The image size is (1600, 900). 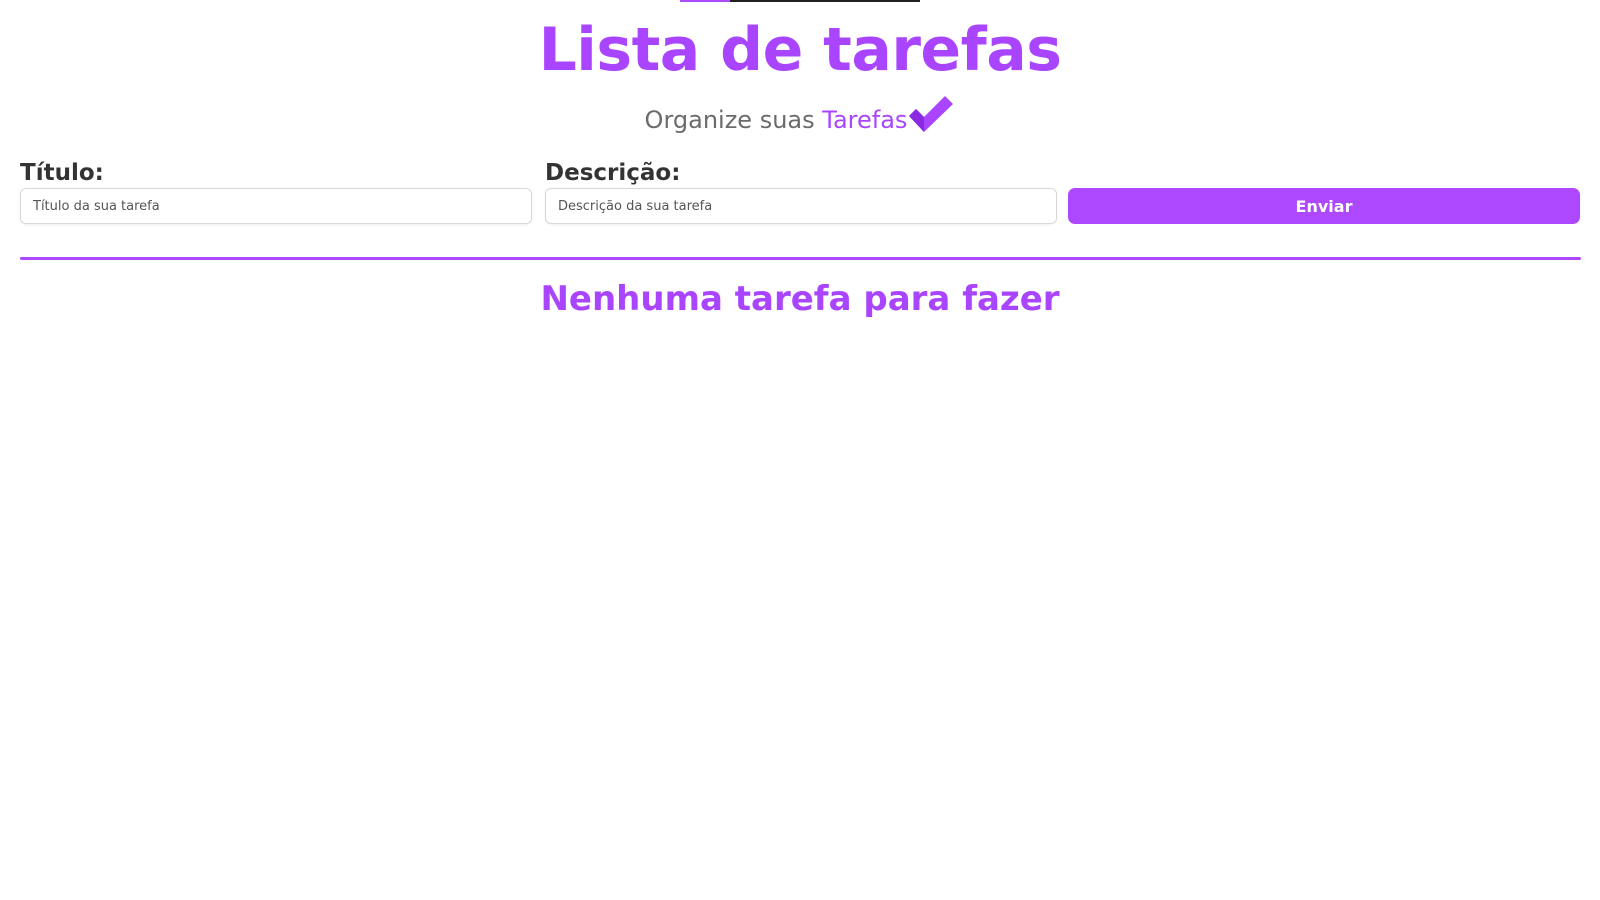 What do you see at coordinates (729, 120) in the screenshot?
I see `subtitle-prefix: Organize suas` at bounding box center [729, 120].